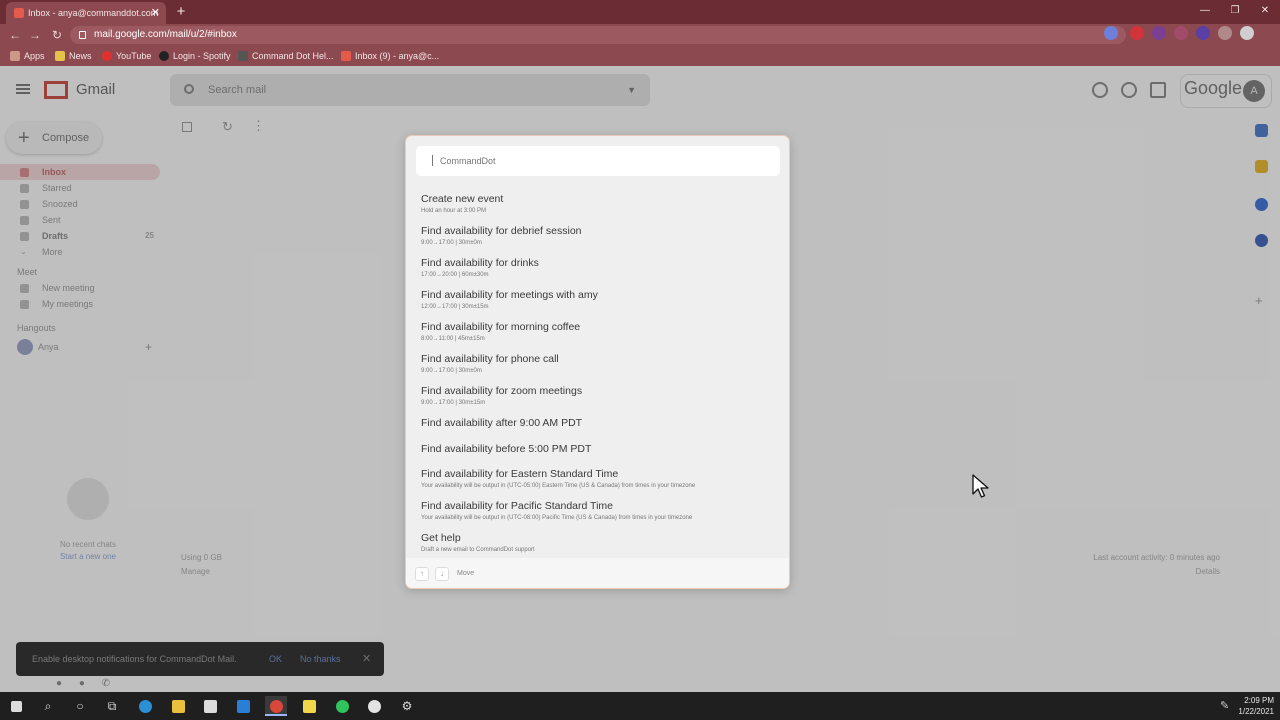  Describe the element at coordinates (60, 56) in the screenshot. I see `folder-icon` at that location.